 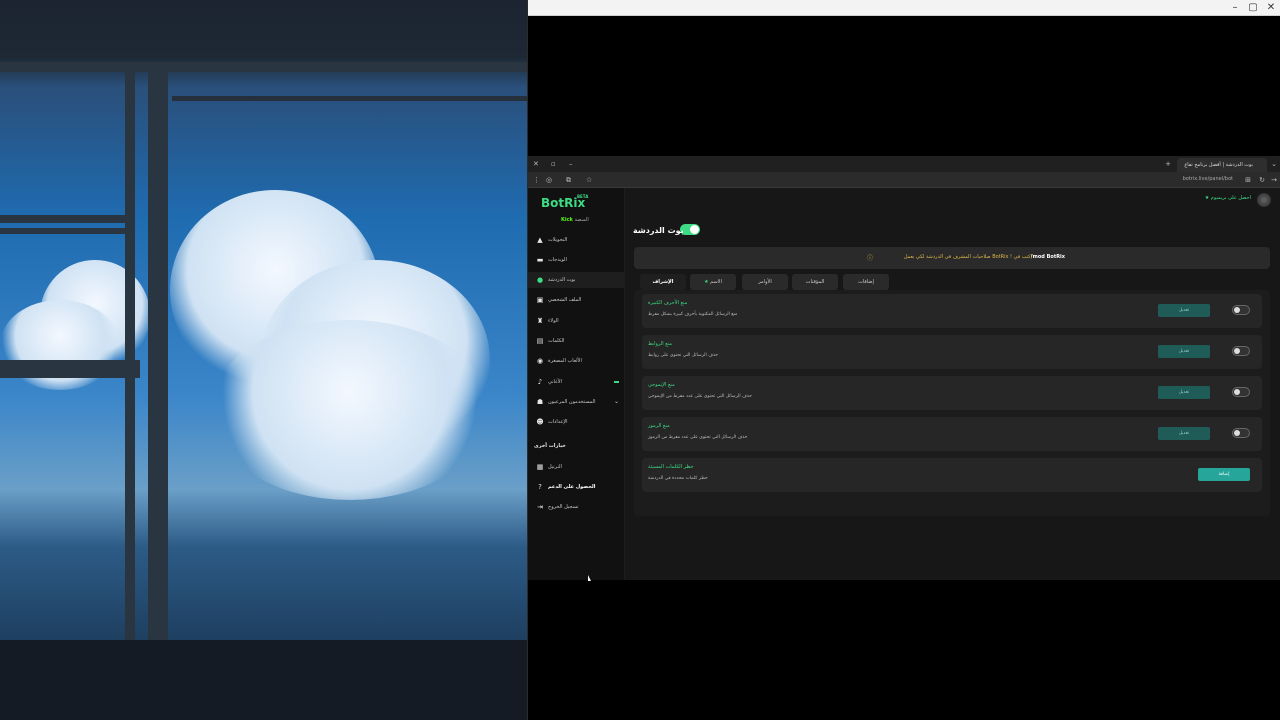 I want to click on forward-icon: →, so click(x=1274, y=180).